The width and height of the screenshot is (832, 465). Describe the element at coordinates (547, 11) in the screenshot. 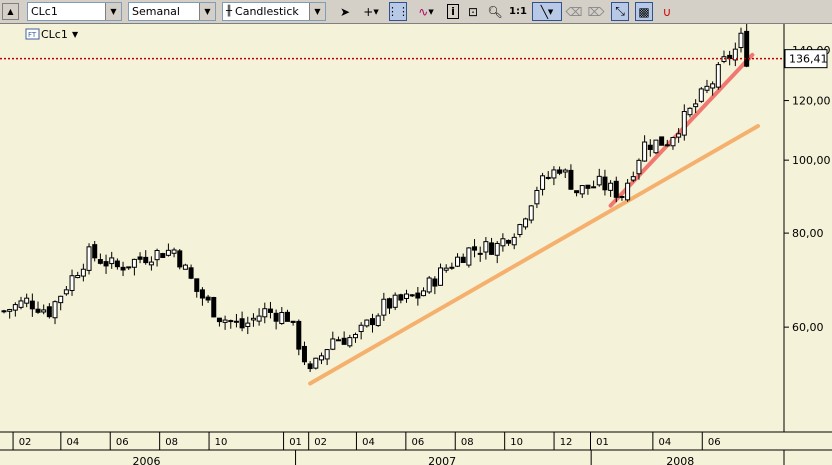

I see `line-tool-button: ╲ ▼` at that location.